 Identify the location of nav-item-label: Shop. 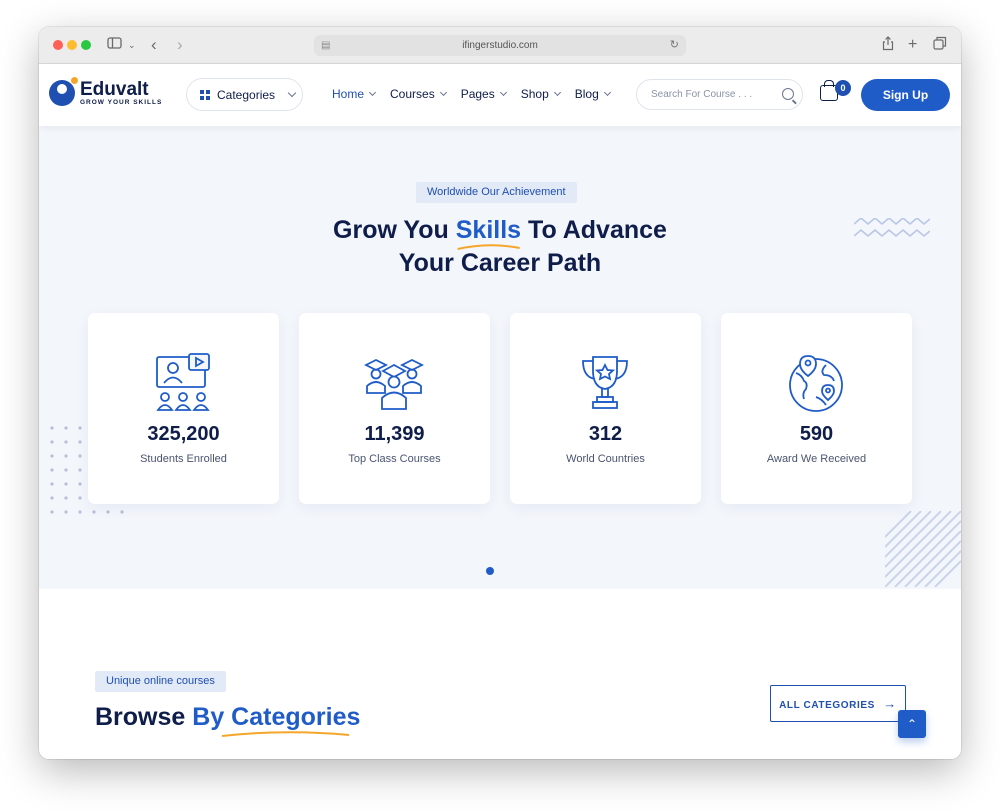
(534, 94).